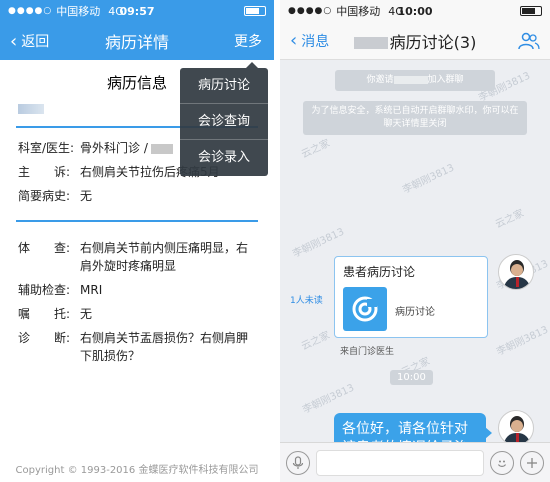 The image size is (550, 482). I want to click on field-value: 右侧肩关节盂唇损伤？右侧肩胛下肌损伤？, so click(164, 347).